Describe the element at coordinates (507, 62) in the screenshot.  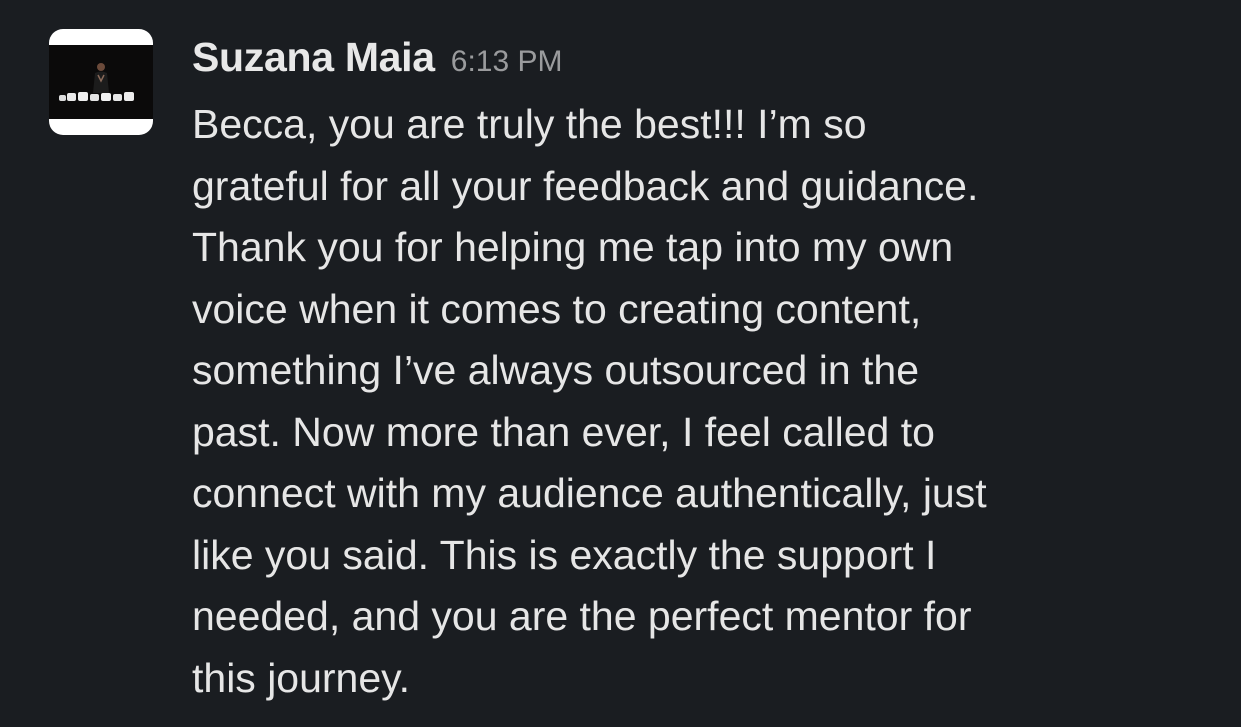
I see `timestamp: 6:13 PM` at that location.